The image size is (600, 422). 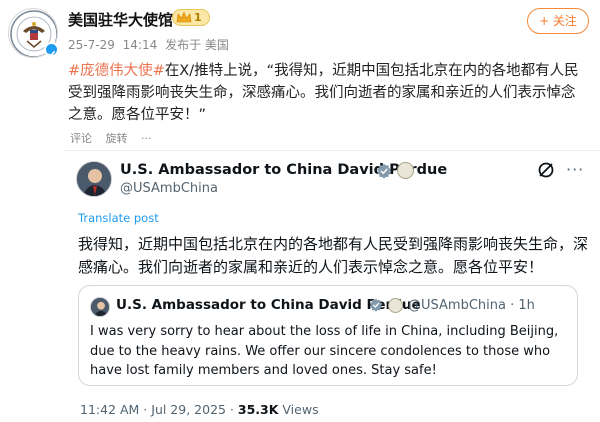 What do you see at coordinates (471, 305) in the screenshot?
I see `quoted-handle-time: @USAmbChina · 1h` at bounding box center [471, 305].